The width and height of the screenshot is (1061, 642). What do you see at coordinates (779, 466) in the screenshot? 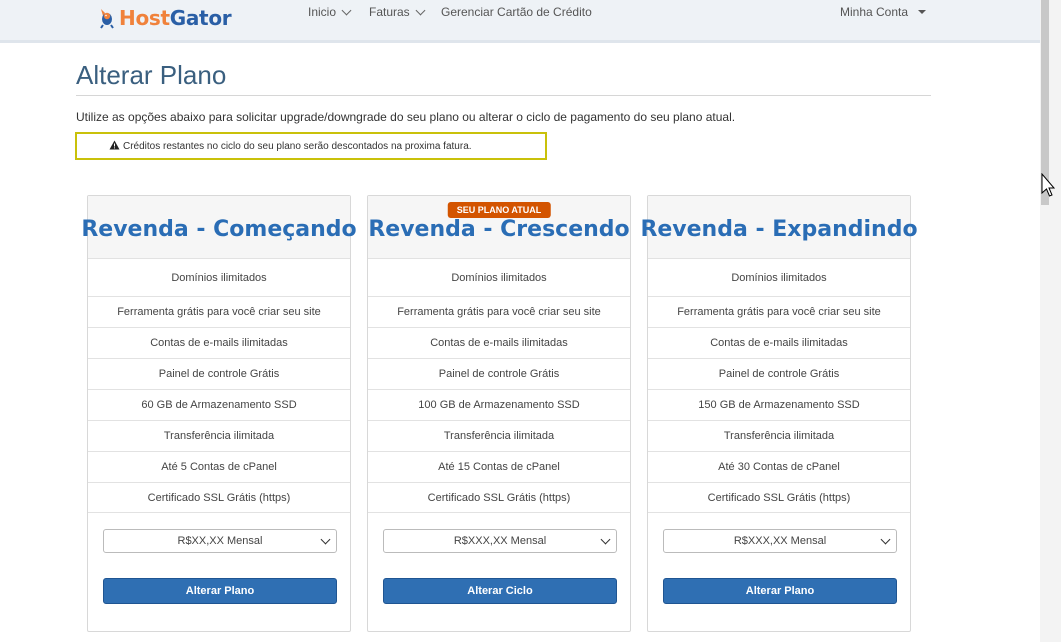
I see `plan-feature: Até 30 Contas de cPanel` at bounding box center [779, 466].